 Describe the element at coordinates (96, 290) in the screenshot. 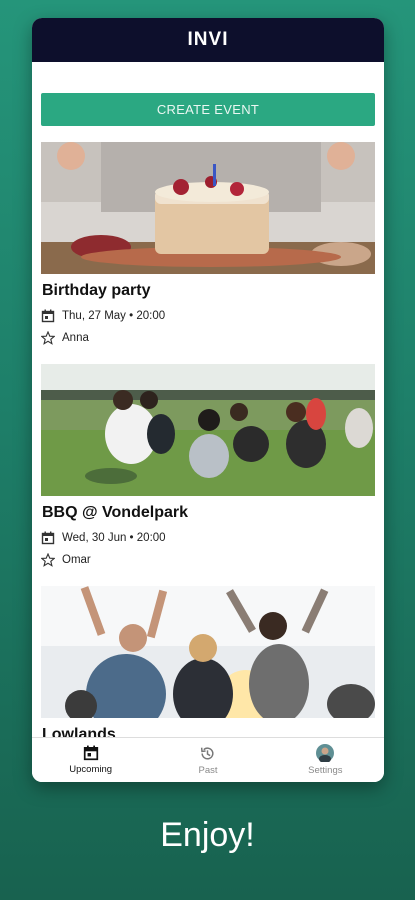

I see `event-title: Birthday party` at that location.